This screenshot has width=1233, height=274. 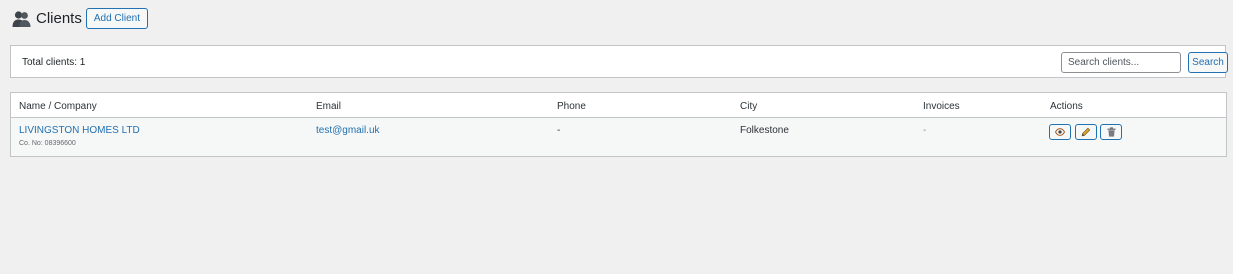 I want to click on total-clients-text: Total clients: 1, so click(x=54, y=62).